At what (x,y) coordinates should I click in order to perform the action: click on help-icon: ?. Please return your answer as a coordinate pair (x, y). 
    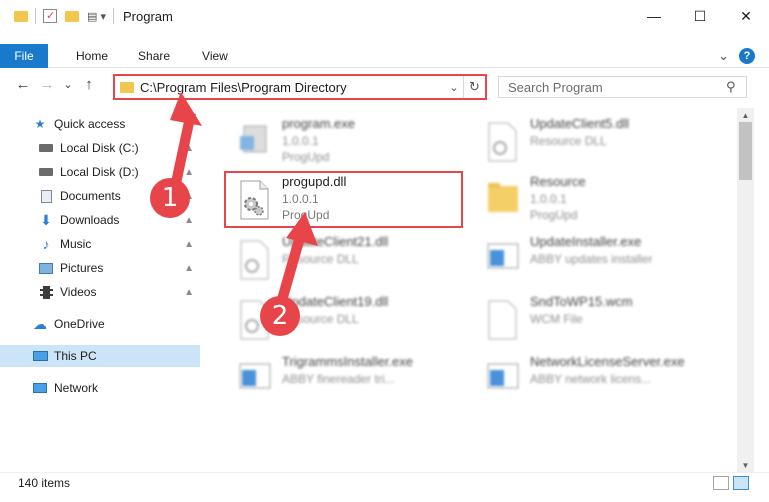
    Looking at the image, I should click on (747, 56).